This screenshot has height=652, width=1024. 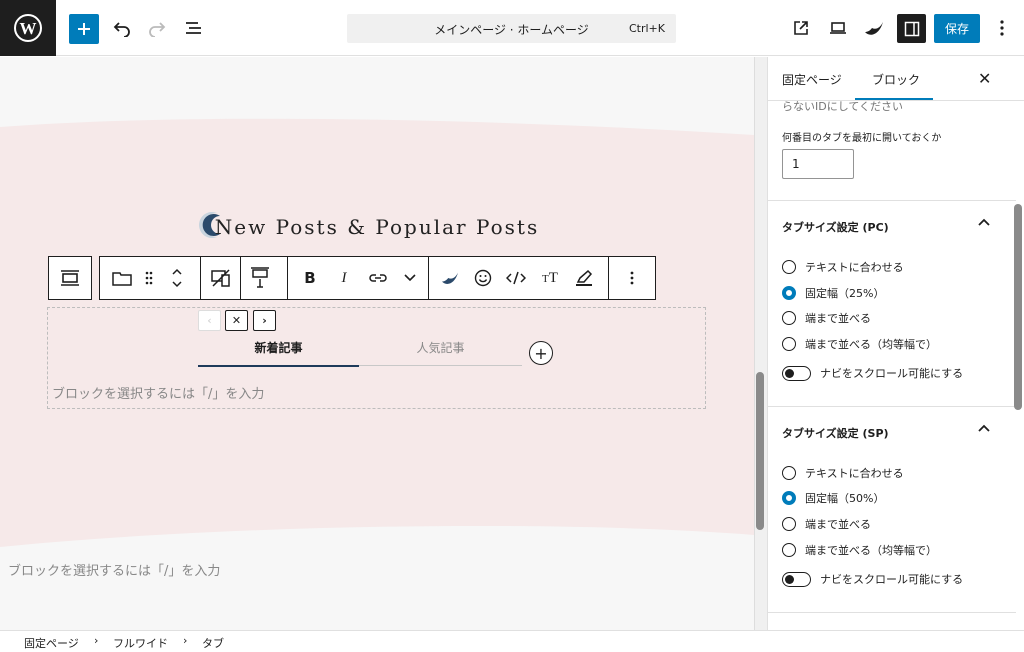 I want to click on plus-icon: +, so click(x=541, y=353).